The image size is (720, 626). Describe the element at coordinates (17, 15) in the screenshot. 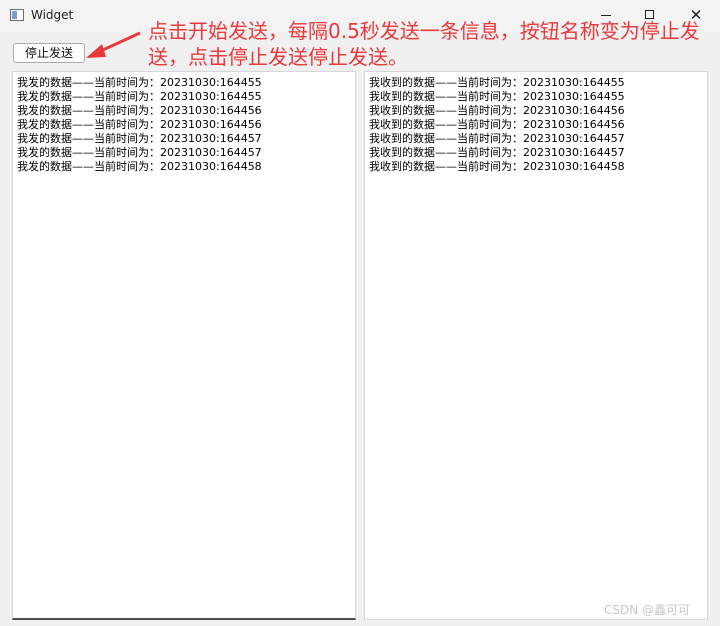

I see `app-window-icon` at that location.